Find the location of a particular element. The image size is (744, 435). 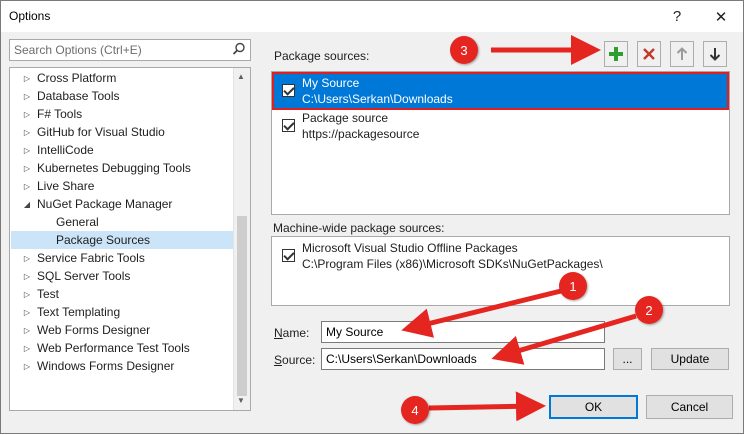

tree-item-label: Cross Platform is located at coordinates (77, 78).